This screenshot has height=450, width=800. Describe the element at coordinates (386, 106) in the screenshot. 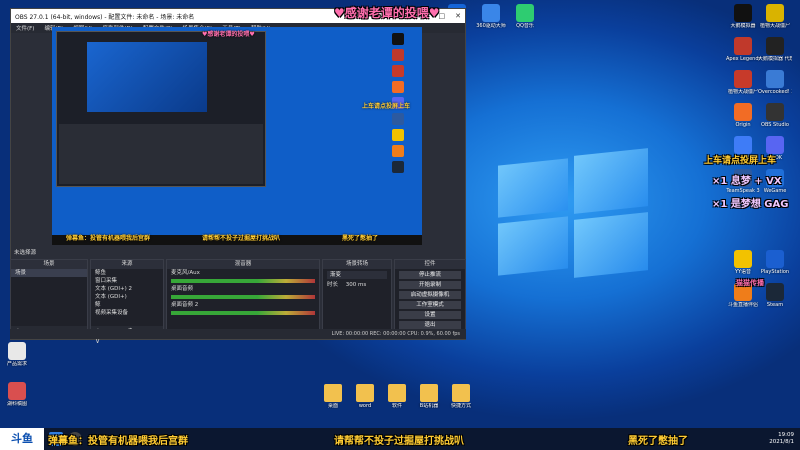

I see `preview-right-text: 上车请点投屏上车` at that location.